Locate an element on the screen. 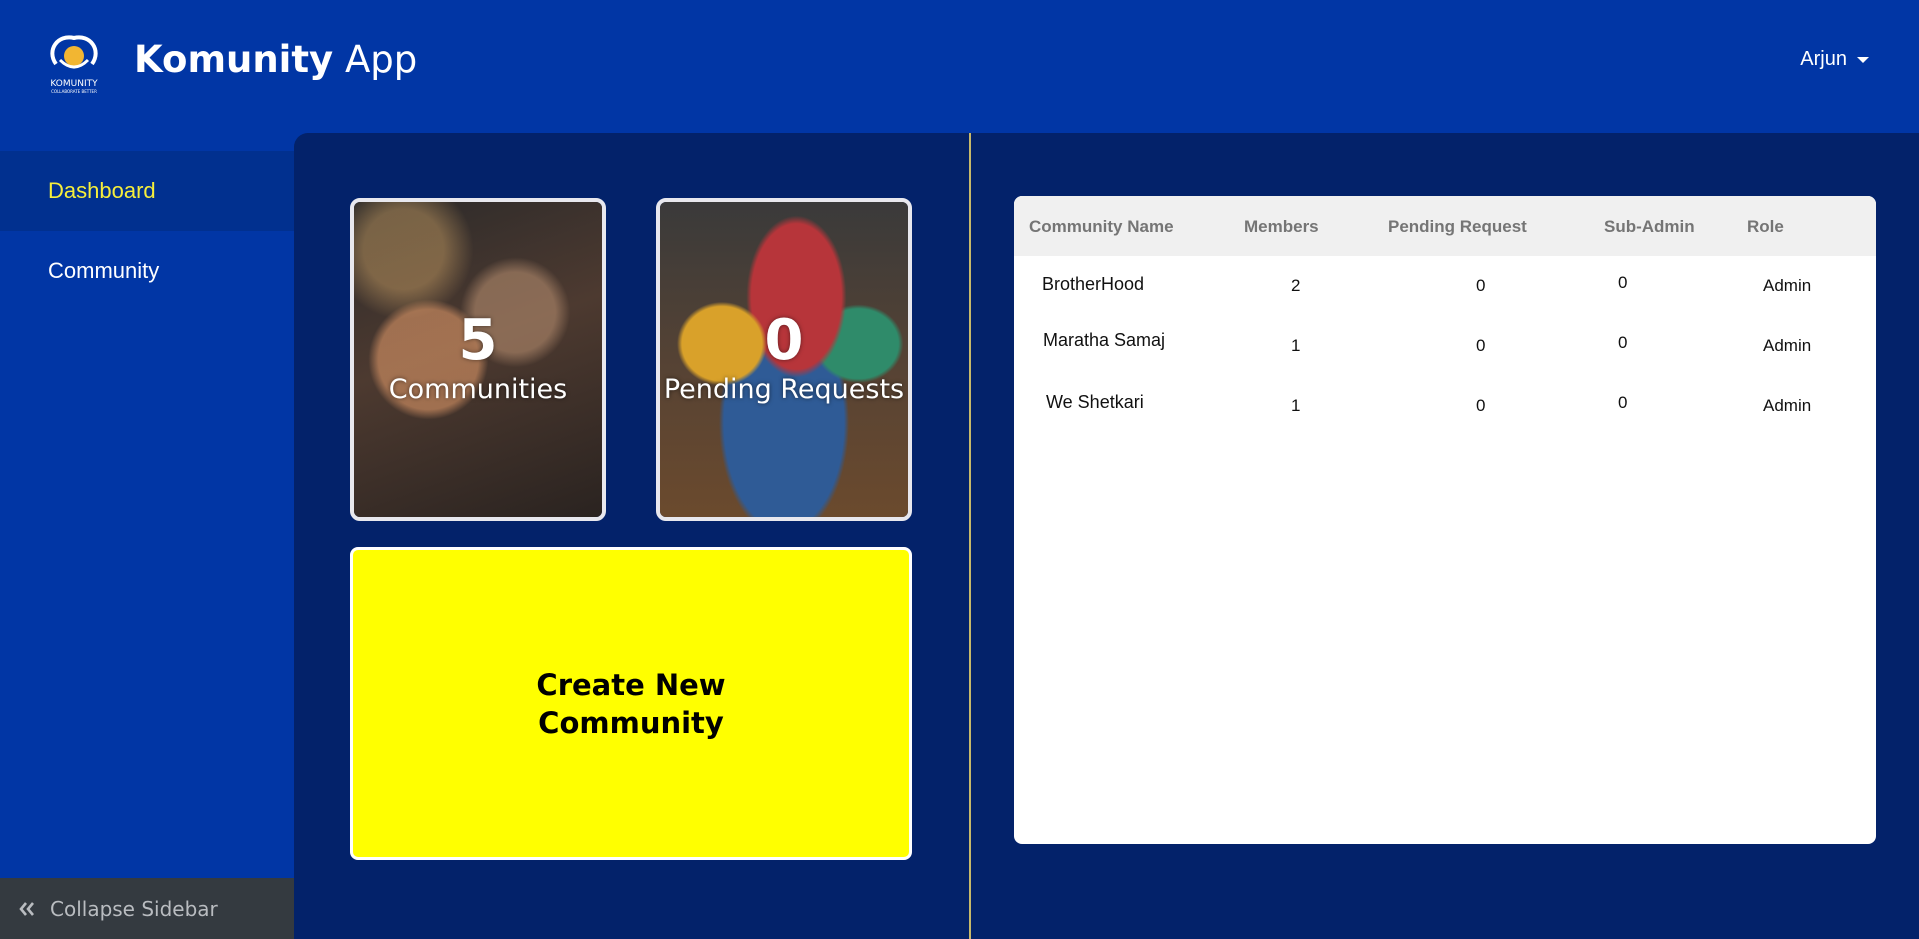 The image size is (1919, 939). panel-divider is located at coordinates (970, 536).